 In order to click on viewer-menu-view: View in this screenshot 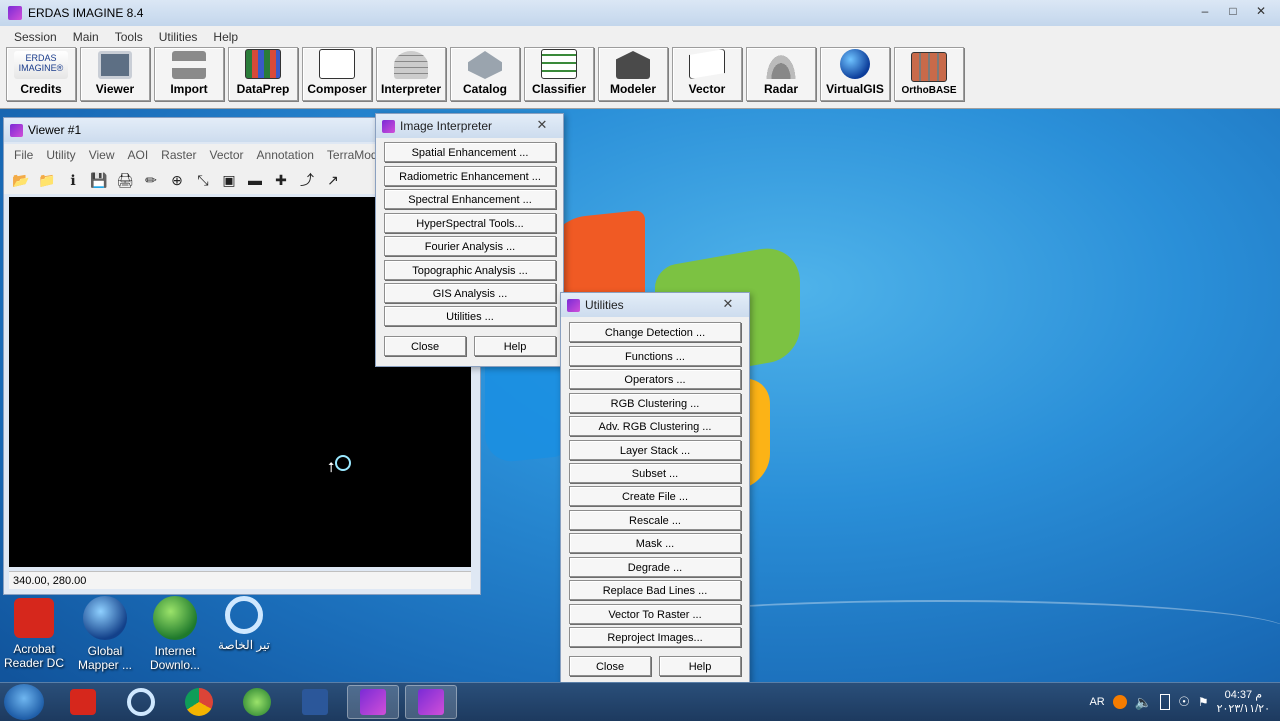, I will do `click(102, 155)`.